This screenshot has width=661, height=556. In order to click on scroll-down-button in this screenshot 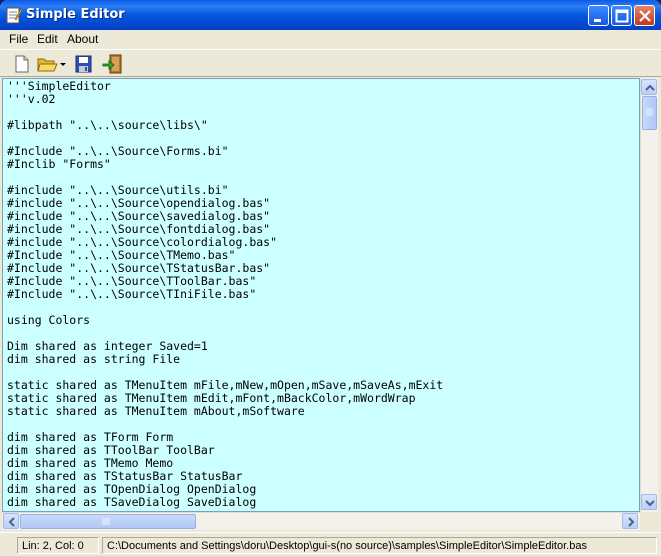, I will do `click(649, 502)`.